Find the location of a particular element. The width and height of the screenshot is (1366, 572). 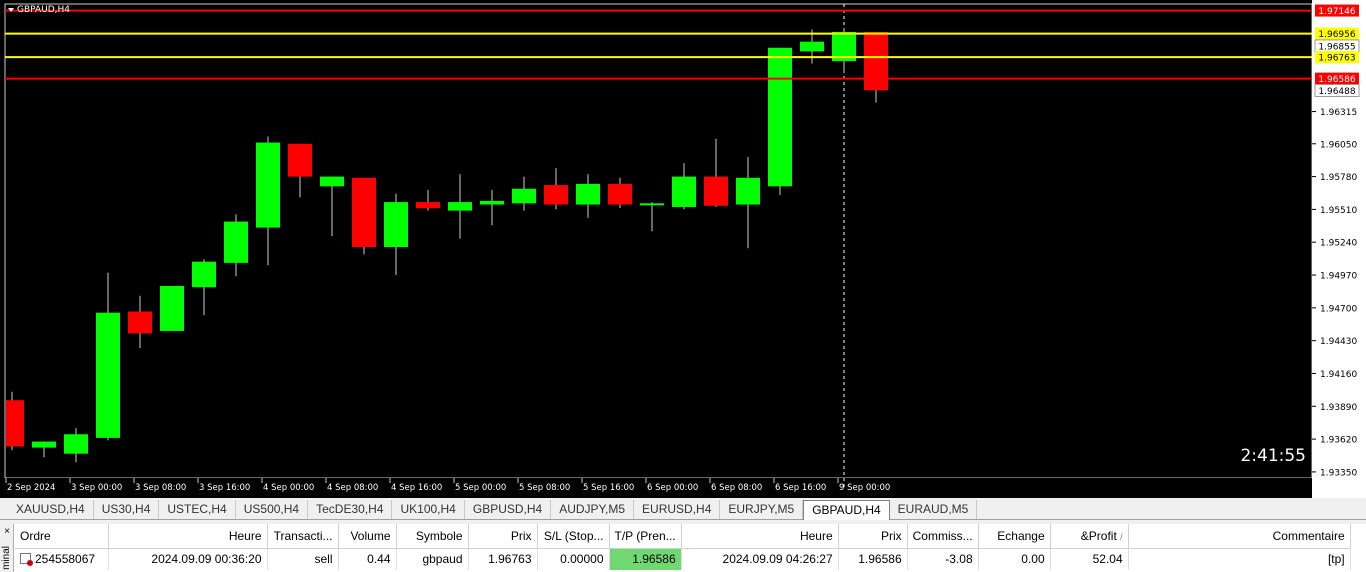

open-price-cell: 1.96763 is located at coordinates (503, 559).